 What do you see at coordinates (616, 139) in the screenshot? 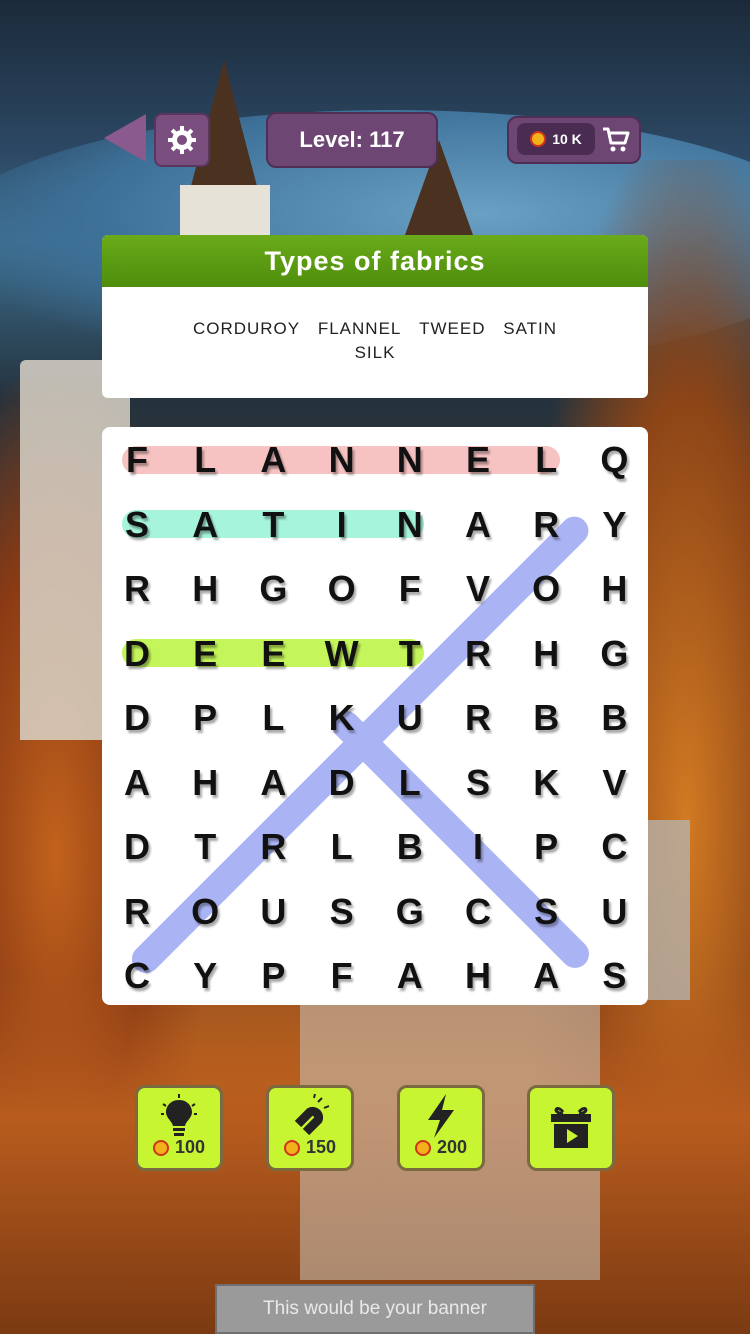
I see `cart-icon` at bounding box center [616, 139].